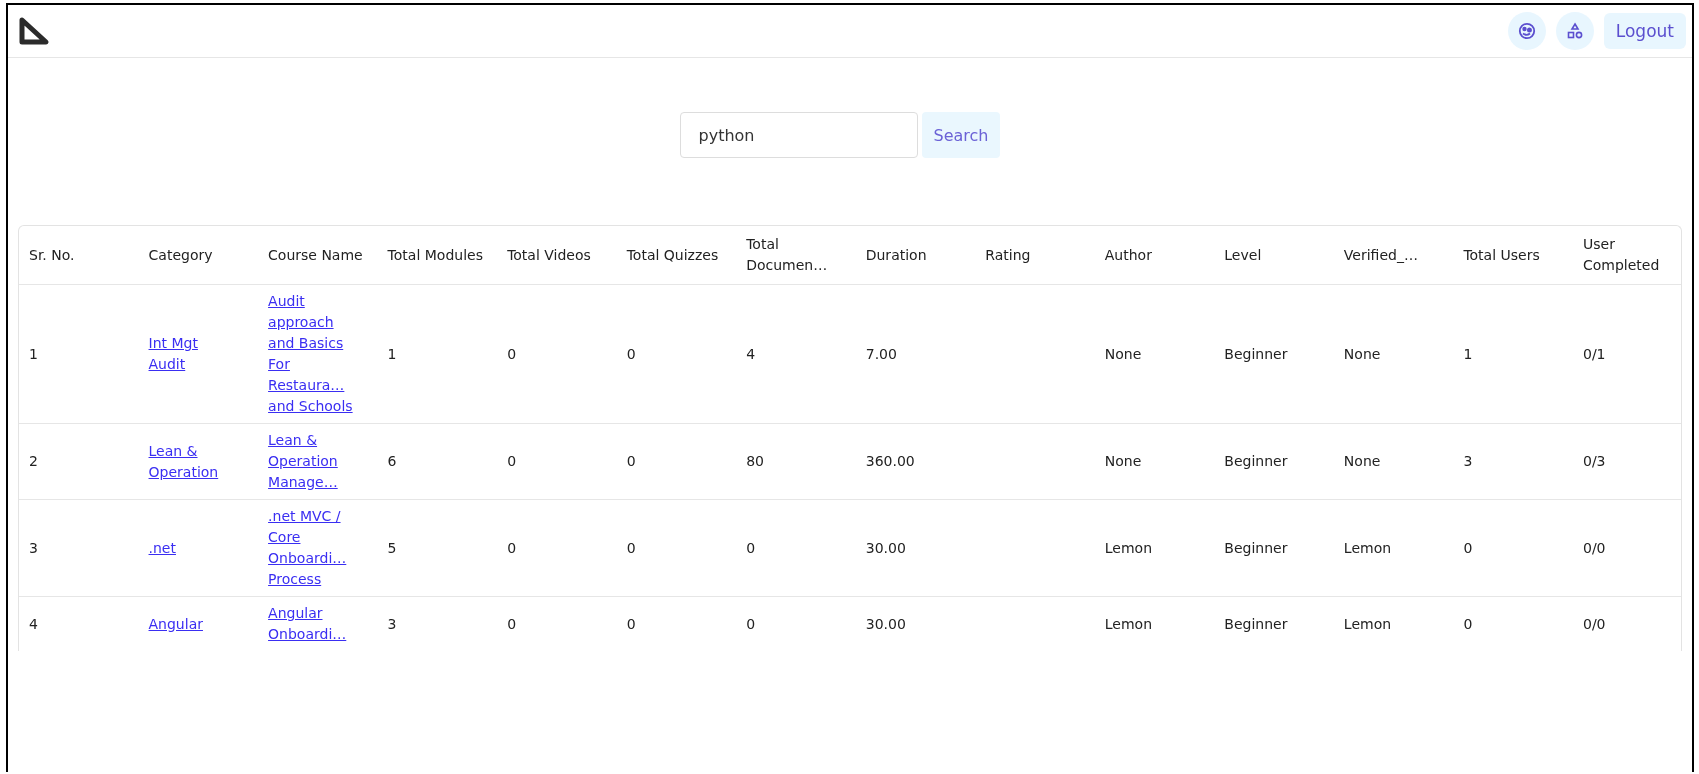  What do you see at coordinates (896, 255) in the screenshot?
I see `column-header: Duration` at bounding box center [896, 255].